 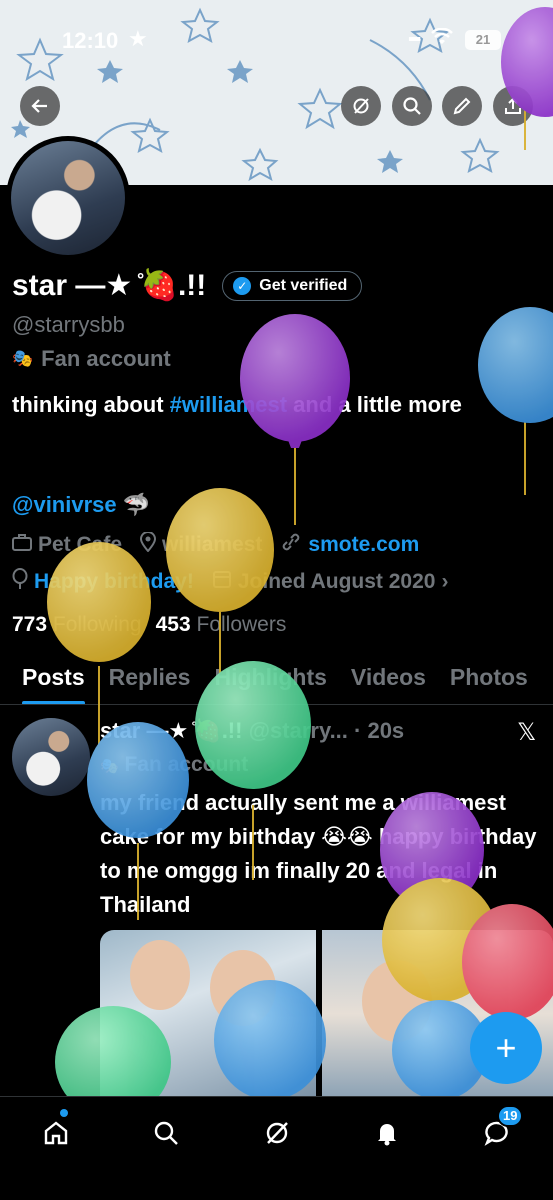 I want to click on category-label: Fan account, so click(x=106, y=358).